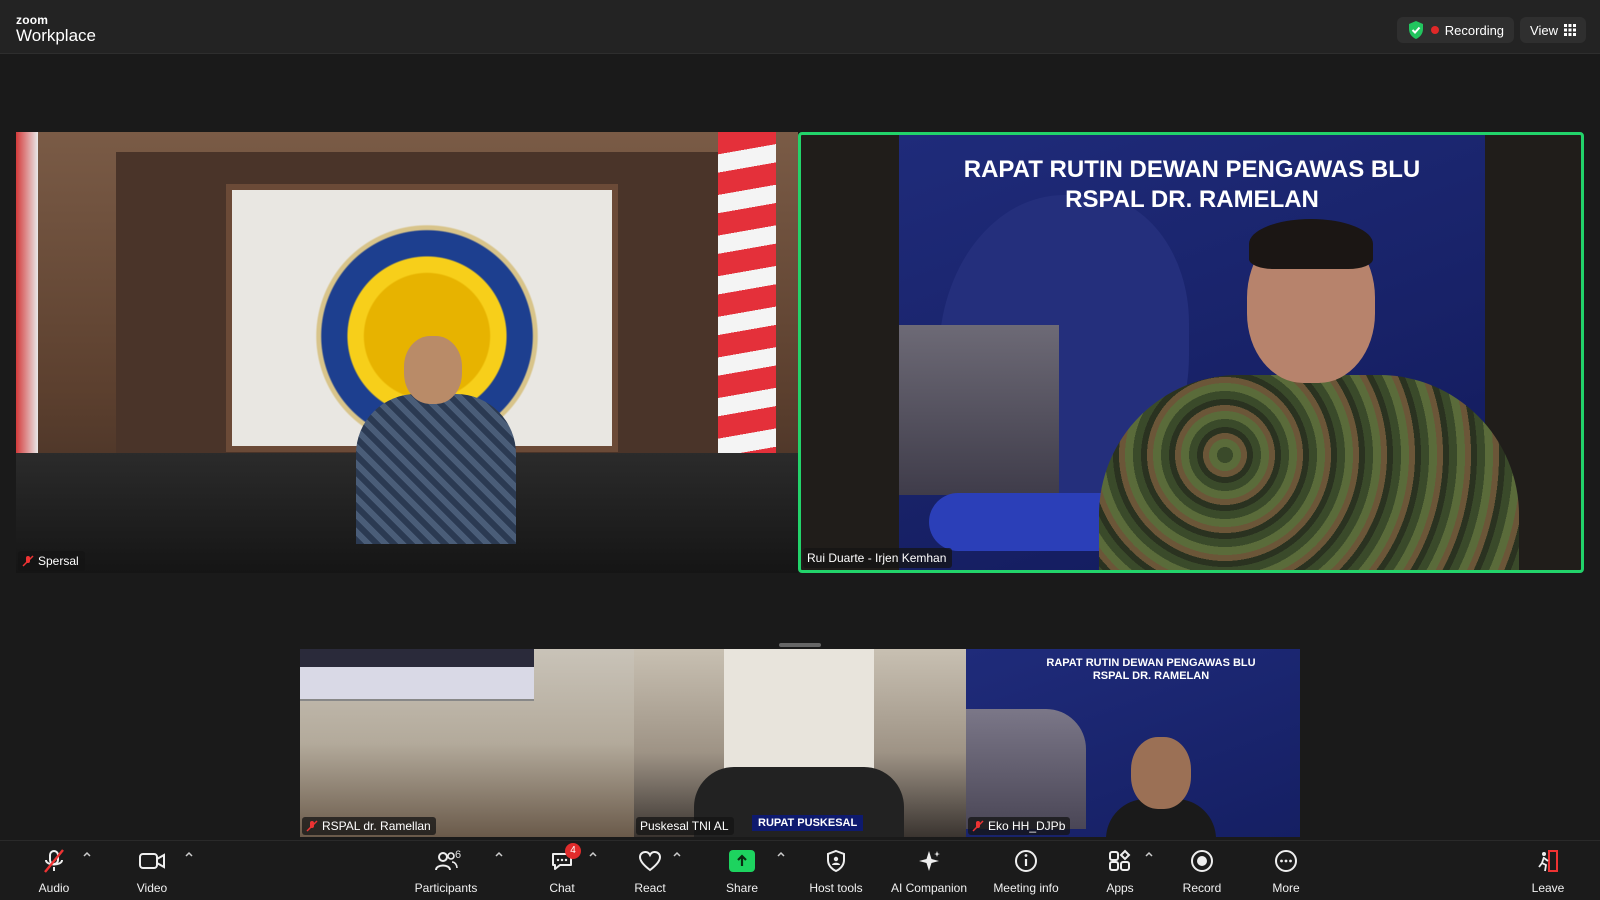 The image size is (1600, 900). What do you see at coordinates (799, 709) in the screenshot?
I see `puskesal-wall` at bounding box center [799, 709].